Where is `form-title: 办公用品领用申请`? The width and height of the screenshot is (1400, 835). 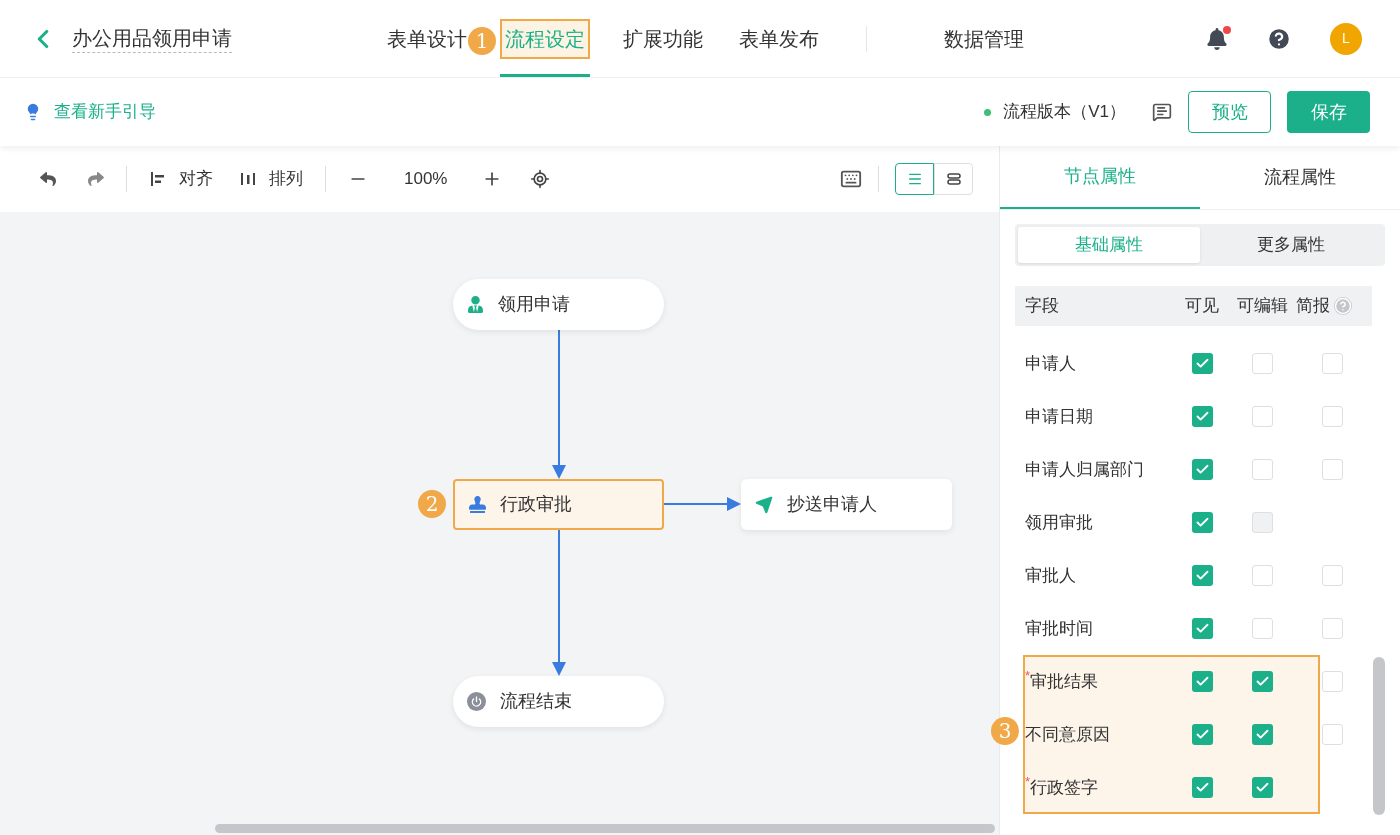 form-title: 办公用品领用申请 is located at coordinates (152, 38).